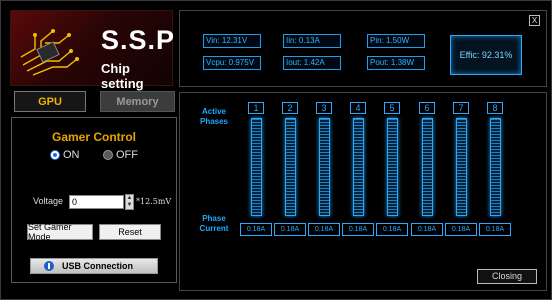 This screenshot has width=552, height=300. Describe the element at coordinates (154, 201) in the screenshot. I see `voltage-step-label: *12.5mV` at that location.